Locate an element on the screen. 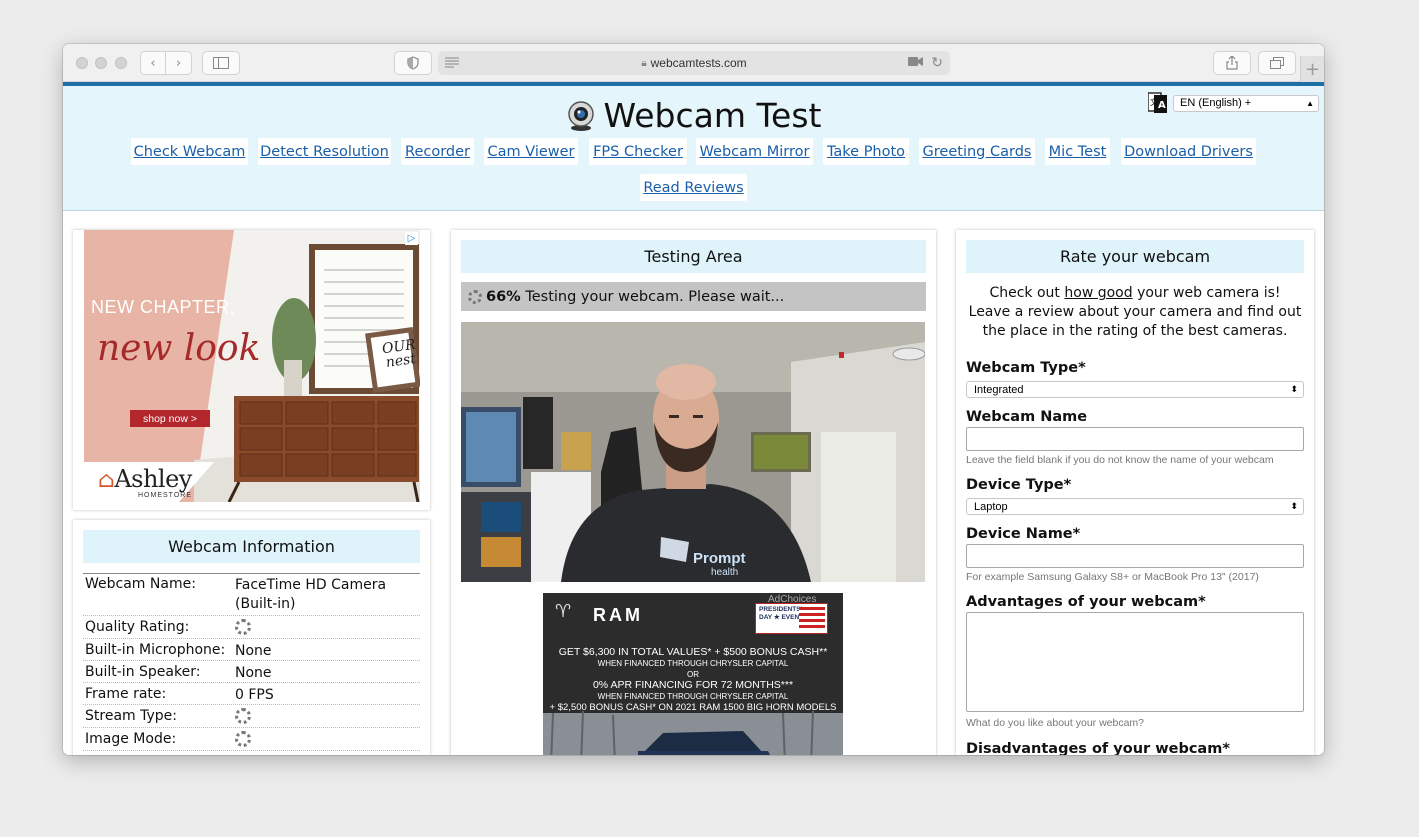 The height and width of the screenshot is (837, 1419). webcam-feed-image is located at coordinates (693, 452).